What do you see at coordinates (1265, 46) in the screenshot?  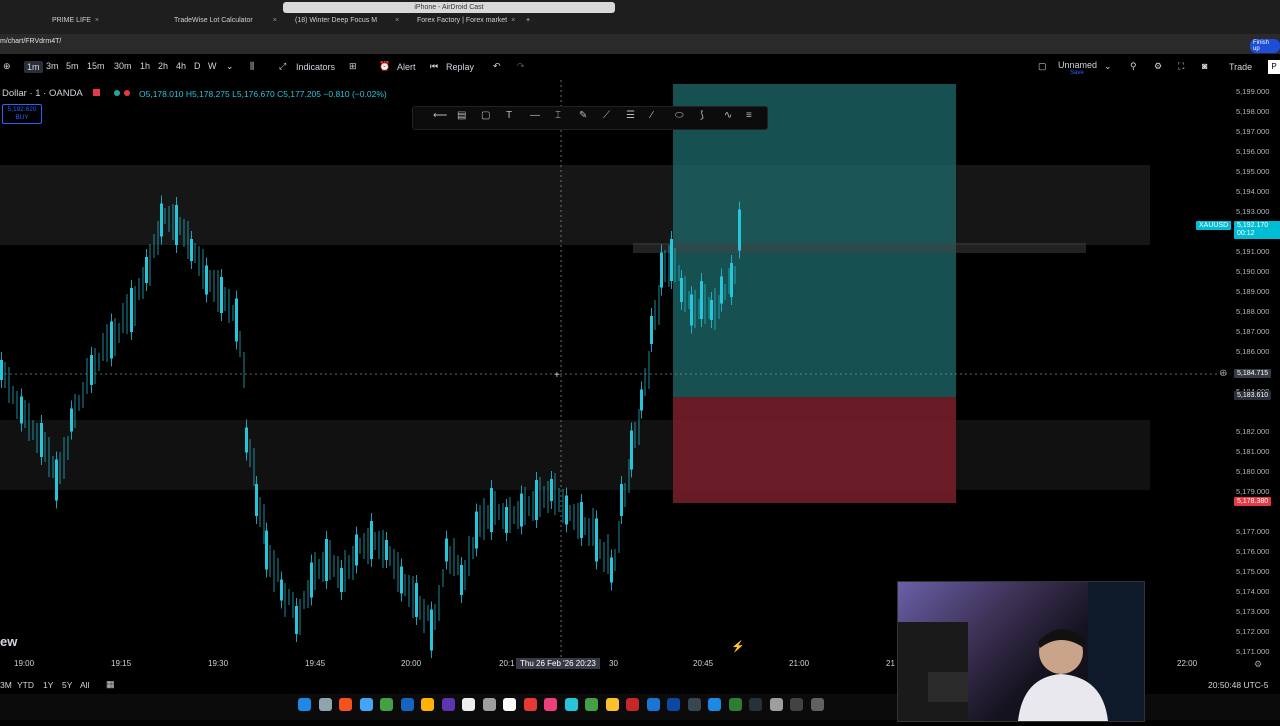 I see `finish-button: Finish up` at bounding box center [1265, 46].